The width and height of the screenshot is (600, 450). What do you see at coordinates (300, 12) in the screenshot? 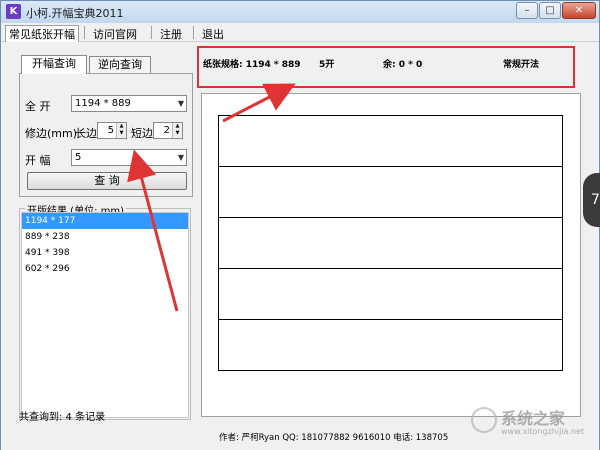
I see `title-bar: K 小柯.开幅宝典2011 – □ ✕` at bounding box center [300, 12].